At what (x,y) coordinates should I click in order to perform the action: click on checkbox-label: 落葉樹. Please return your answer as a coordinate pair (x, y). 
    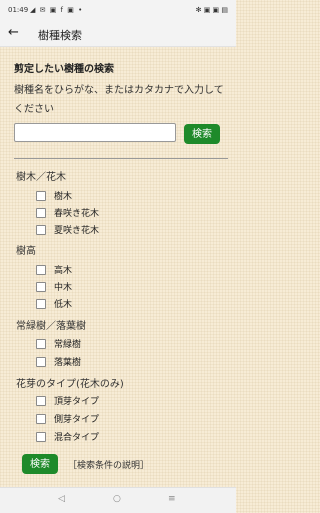
    Looking at the image, I should click on (68, 363).